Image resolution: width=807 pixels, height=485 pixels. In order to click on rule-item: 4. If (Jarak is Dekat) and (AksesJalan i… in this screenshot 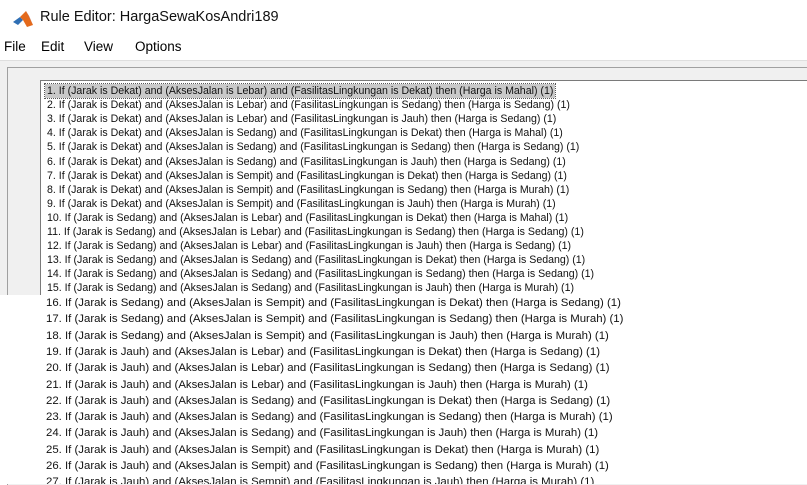, I will do `click(305, 133)`.